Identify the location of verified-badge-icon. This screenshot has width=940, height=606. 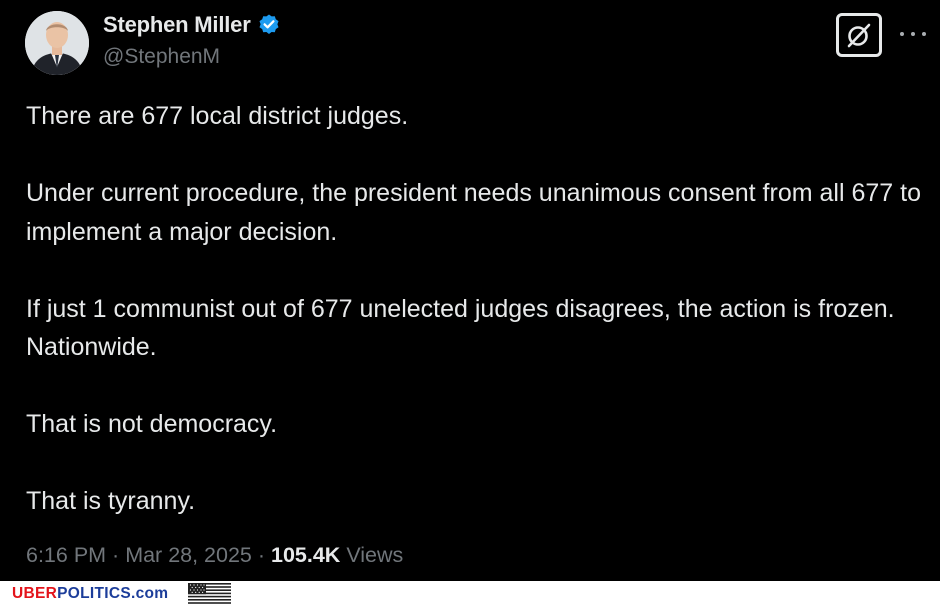
(269, 25).